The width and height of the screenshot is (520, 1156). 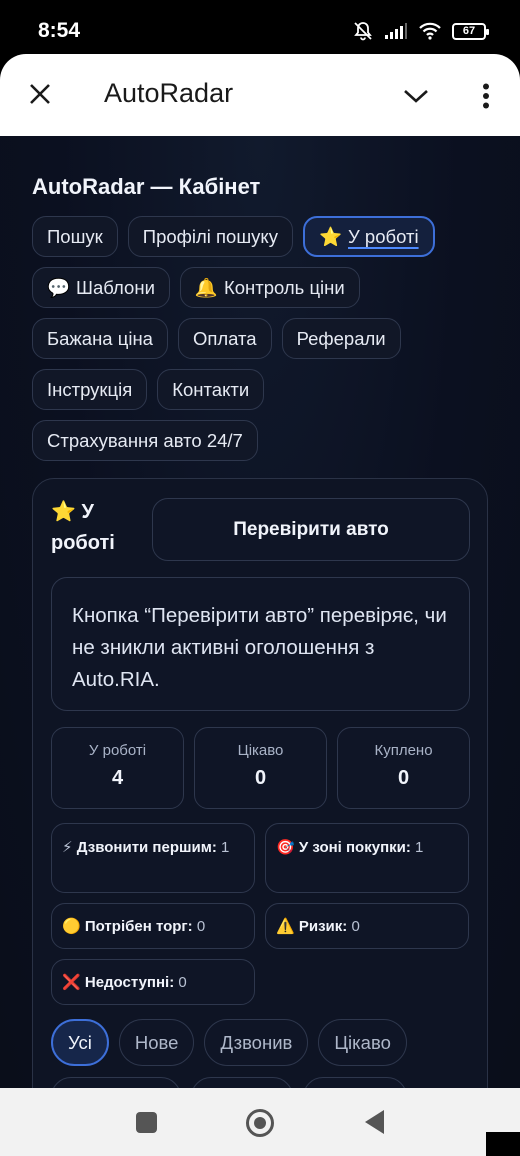 I want to click on tab-desired-price: Бажана ціна, so click(x=100, y=338).